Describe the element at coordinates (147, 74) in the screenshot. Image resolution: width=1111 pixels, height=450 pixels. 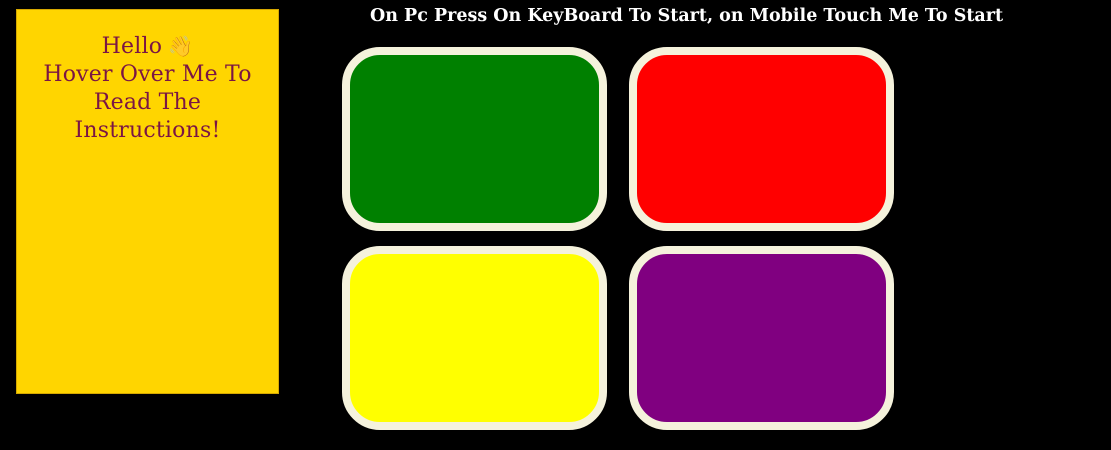
I see `instructions-line-1: Hover Over Me To` at that location.